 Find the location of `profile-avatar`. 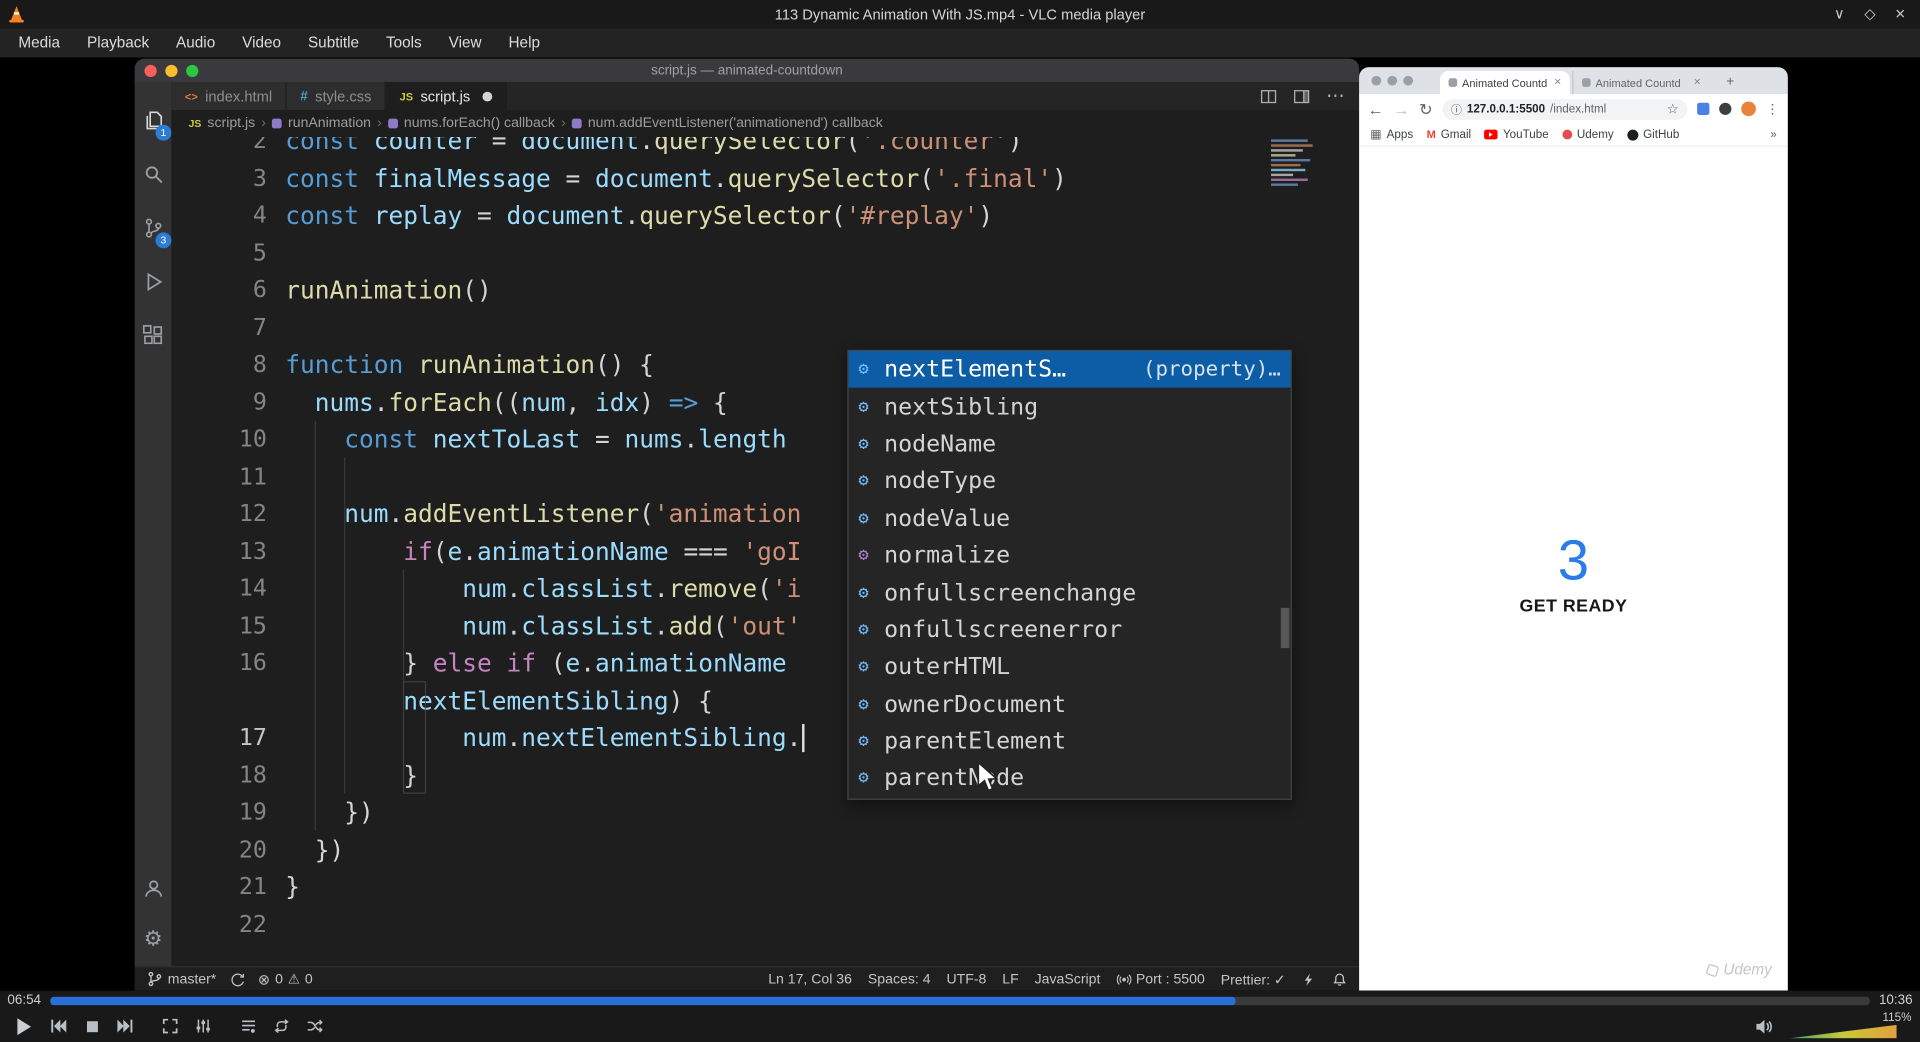

profile-avatar is located at coordinates (1748, 109).